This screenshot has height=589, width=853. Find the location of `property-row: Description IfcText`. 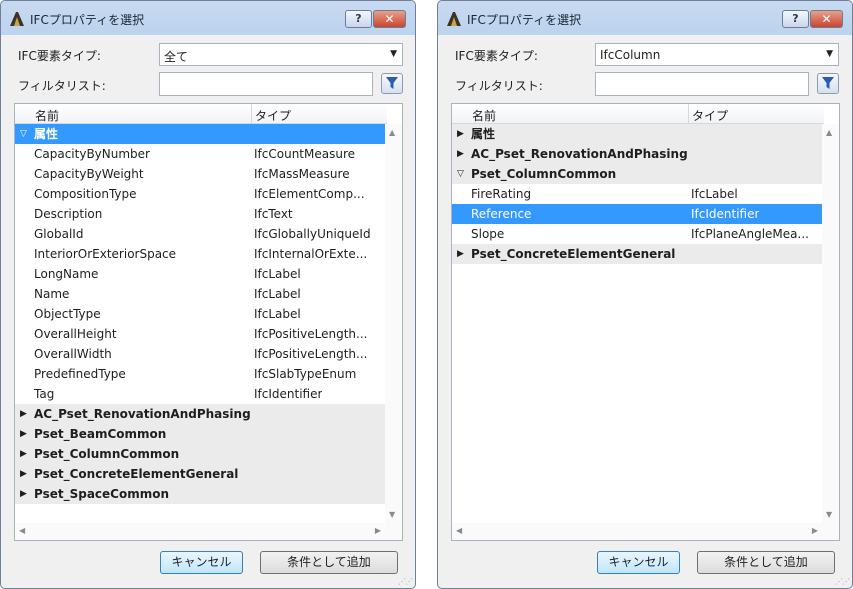

property-row: Description IfcText is located at coordinates (200, 214).